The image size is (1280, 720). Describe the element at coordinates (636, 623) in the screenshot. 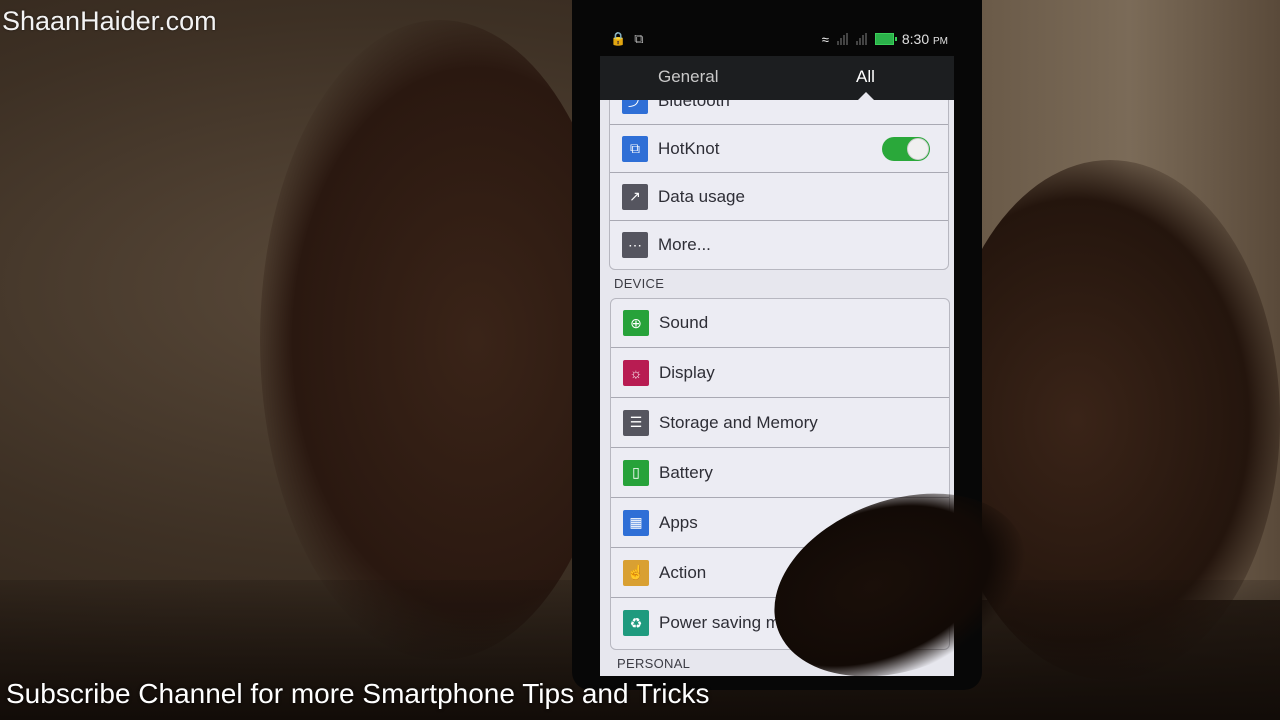

I see `power-saving-icon: ♻` at that location.